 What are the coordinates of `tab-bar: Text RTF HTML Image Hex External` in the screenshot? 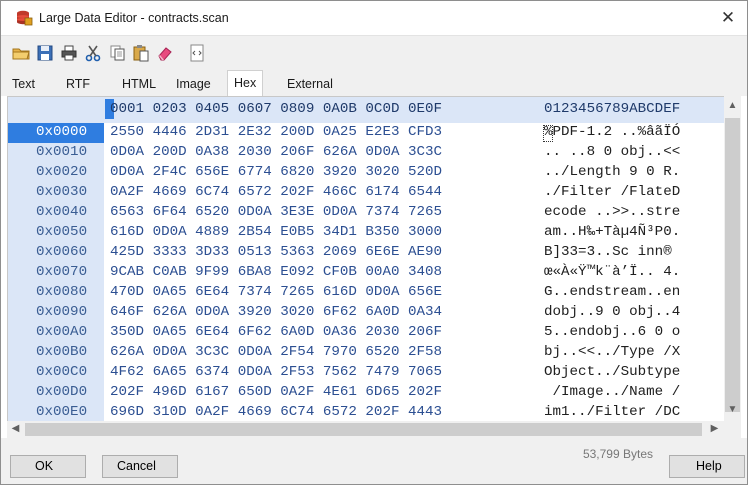 It's located at (374, 82).